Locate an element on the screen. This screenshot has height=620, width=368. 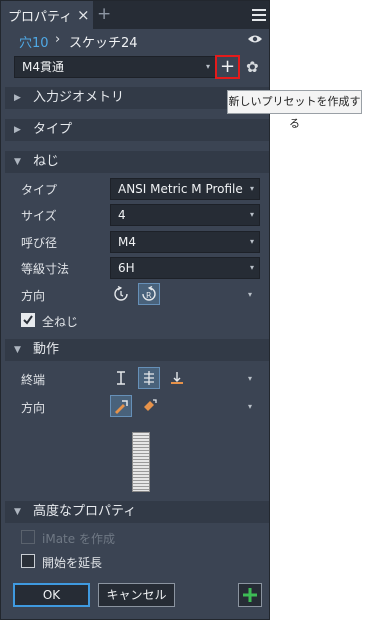
close-icon: × is located at coordinates (83, 15).